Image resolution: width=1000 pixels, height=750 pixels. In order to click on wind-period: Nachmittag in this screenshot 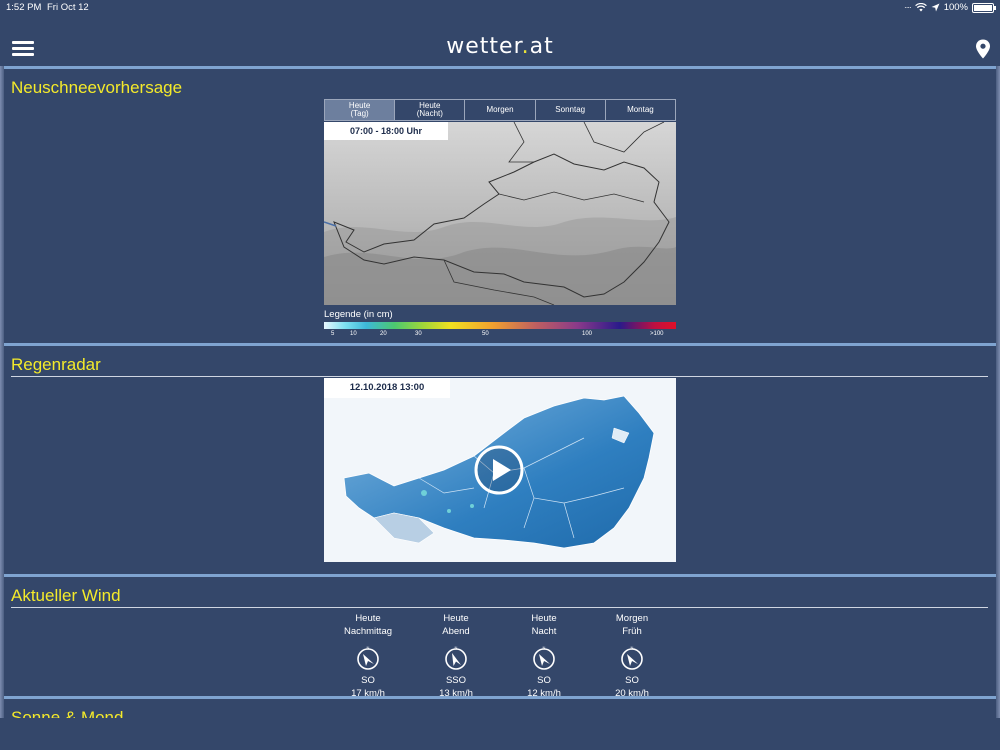, I will do `click(368, 631)`.